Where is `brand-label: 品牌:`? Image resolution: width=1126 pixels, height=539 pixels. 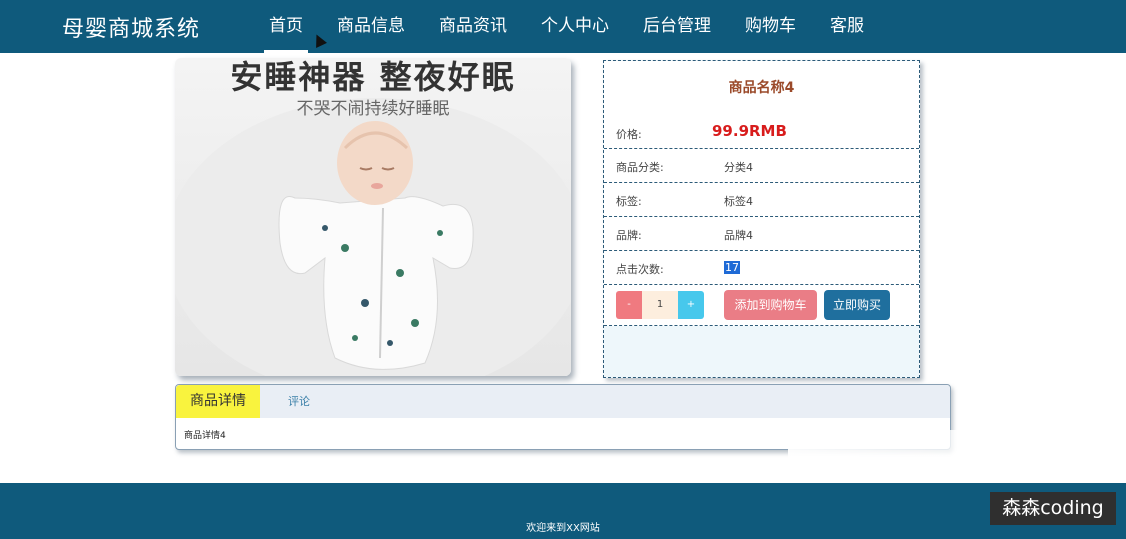 brand-label: 品牌: is located at coordinates (629, 235).